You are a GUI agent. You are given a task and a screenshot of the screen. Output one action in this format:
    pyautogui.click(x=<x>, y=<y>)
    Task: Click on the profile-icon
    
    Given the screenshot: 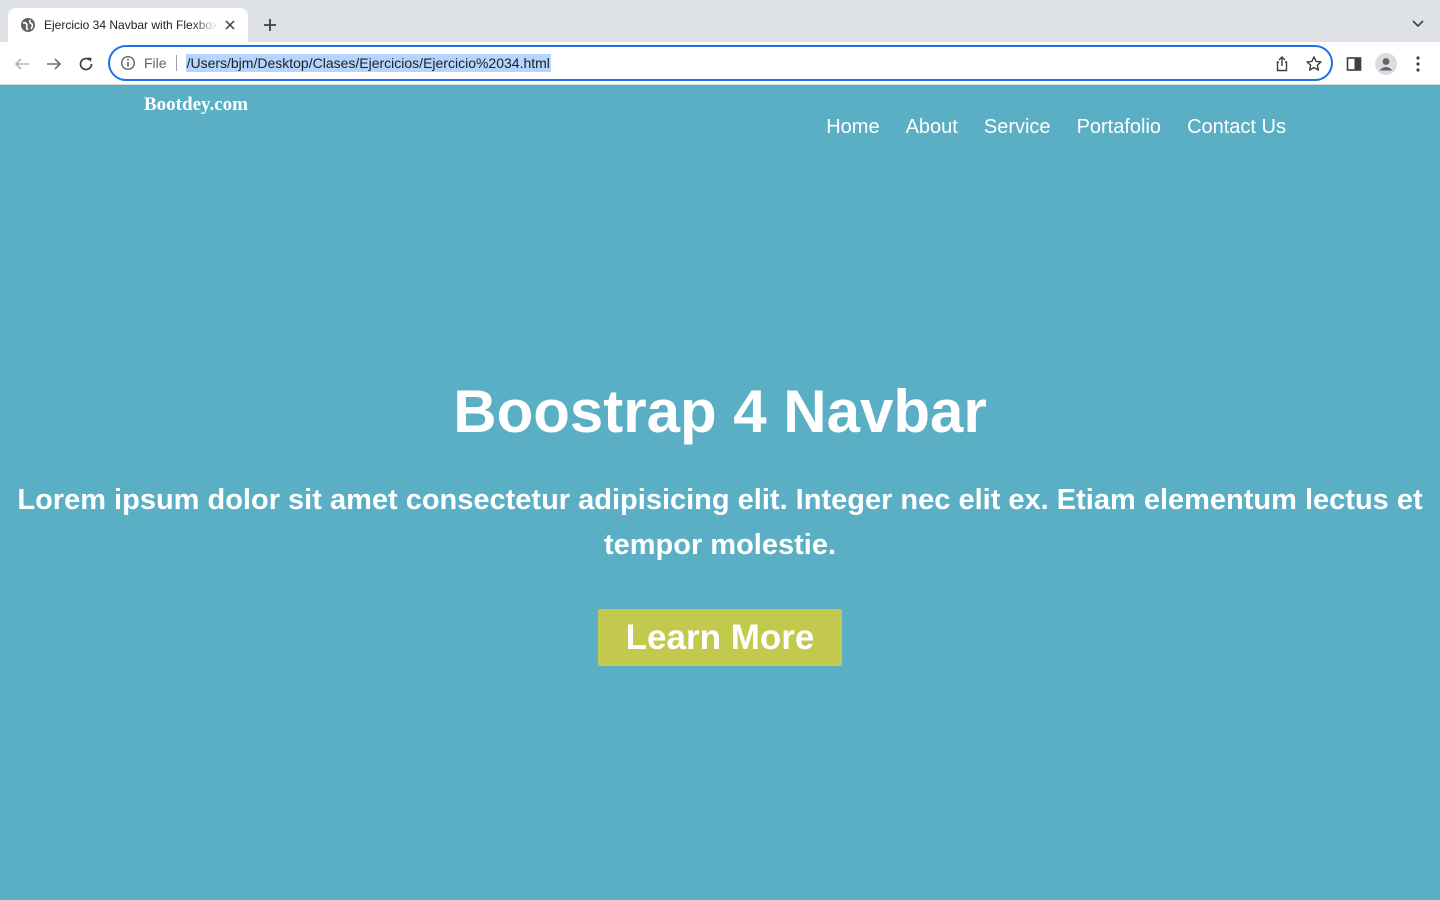 What is the action you would take?
    pyautogui.click(x=1386, y=64)
    